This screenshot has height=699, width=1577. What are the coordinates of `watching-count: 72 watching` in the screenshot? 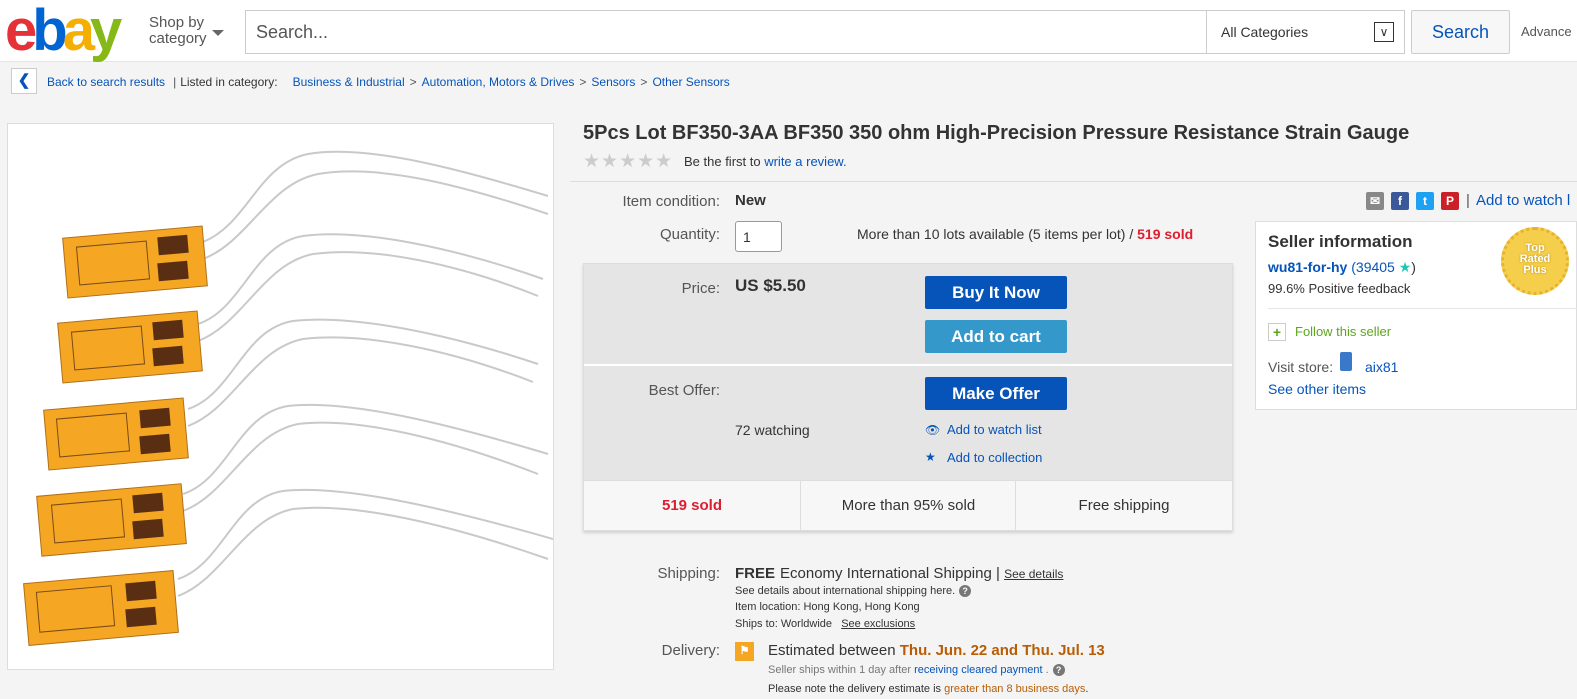 It's located at (772, 430).